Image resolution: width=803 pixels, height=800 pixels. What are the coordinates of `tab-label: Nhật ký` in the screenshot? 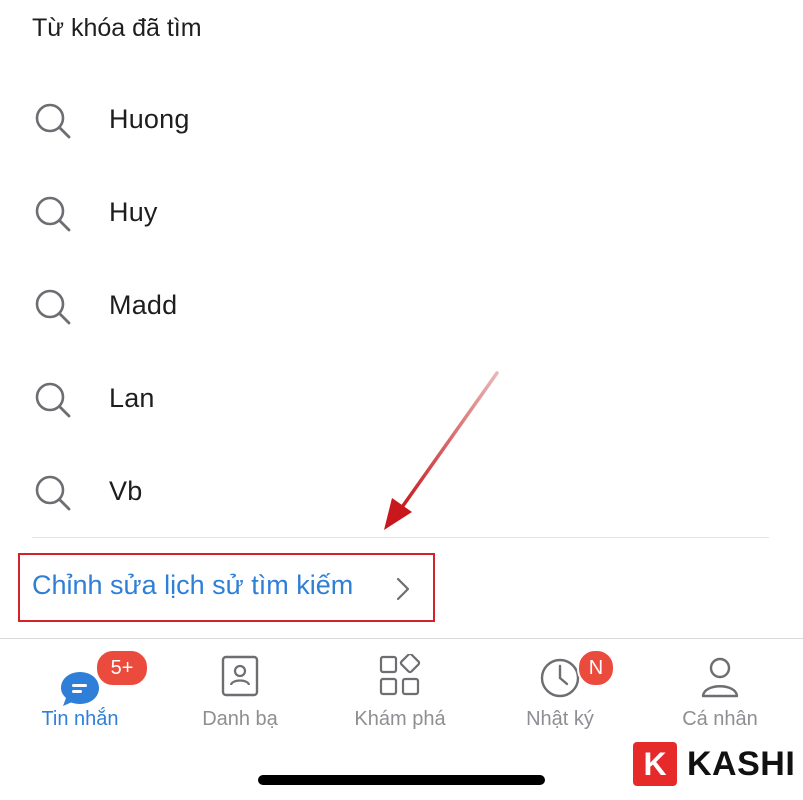 It's located at (560, 719).